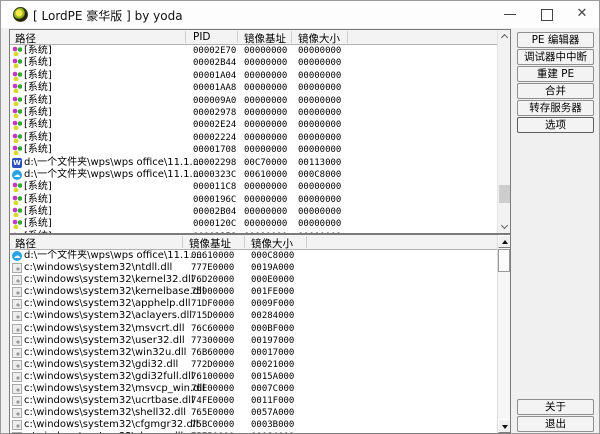 The image size is (600, 434). Describe the element at coordinates (215, 137) in the screenshot. I see `cell-pid: 00002224` at that location.